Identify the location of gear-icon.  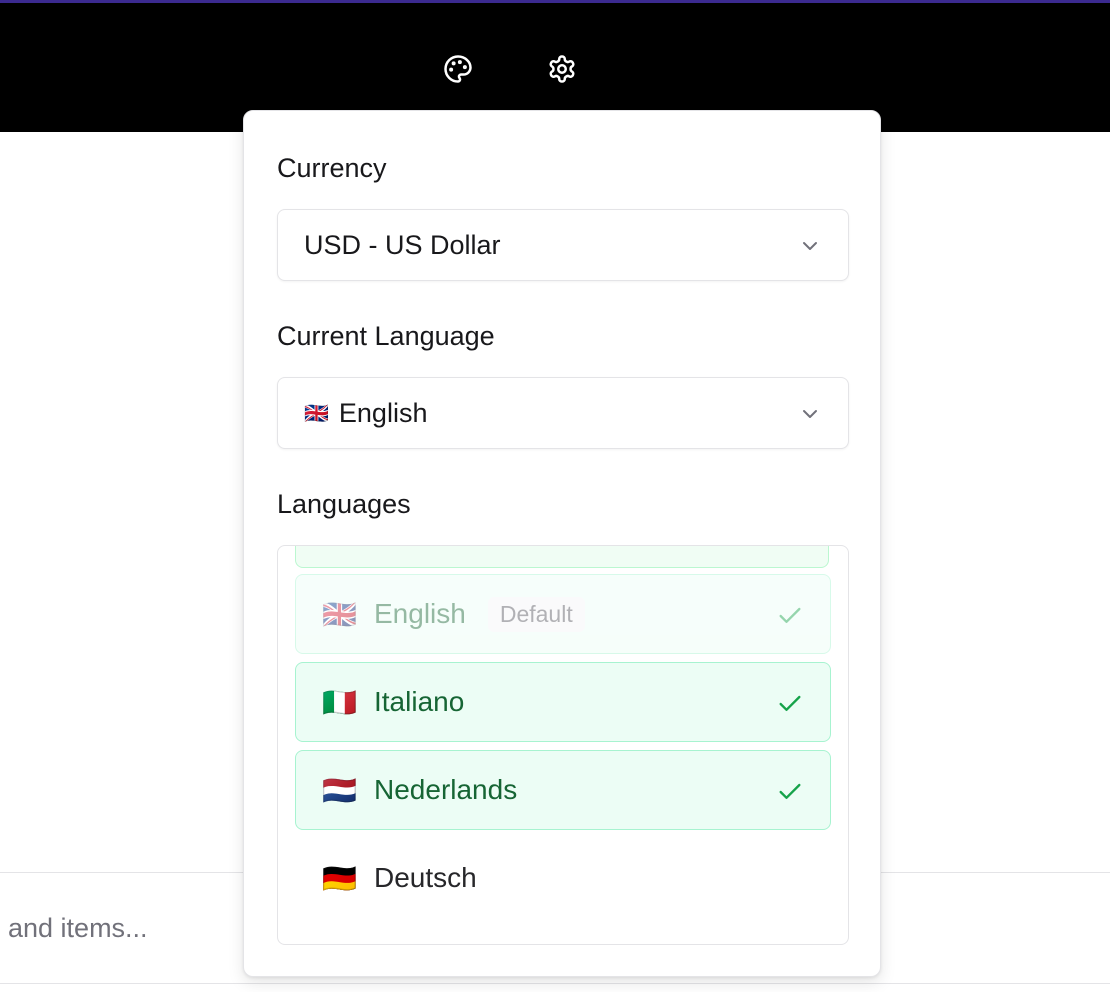
(562, 69).